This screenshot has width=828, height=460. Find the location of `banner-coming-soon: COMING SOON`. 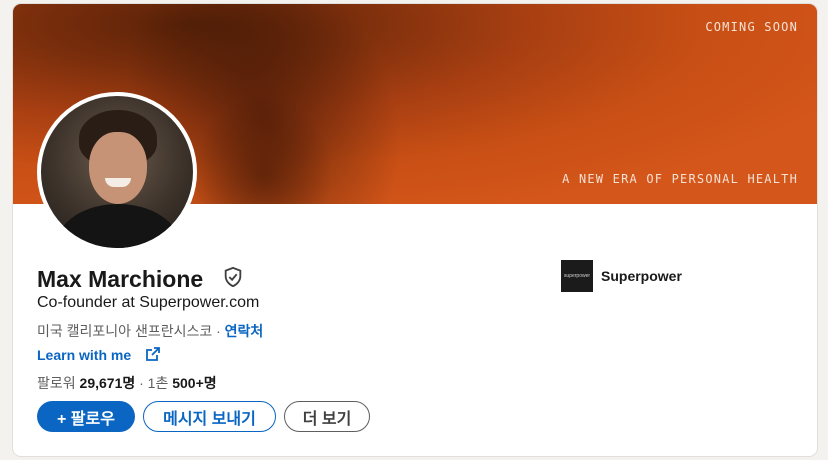

banner-coming-soon: COMING SOON is located at coordinates (751, 27).